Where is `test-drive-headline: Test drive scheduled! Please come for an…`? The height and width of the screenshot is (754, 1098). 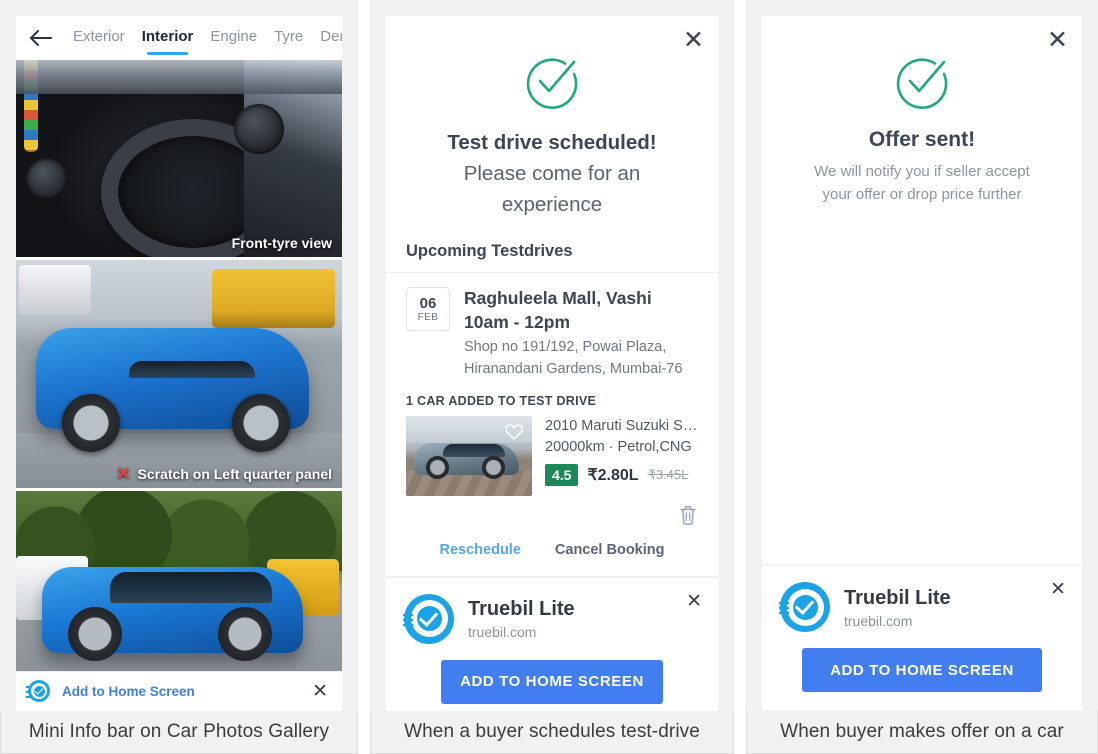 test-drive-headline: Test drive scheduled! Please come for an… is located at coordinates (552, 174).